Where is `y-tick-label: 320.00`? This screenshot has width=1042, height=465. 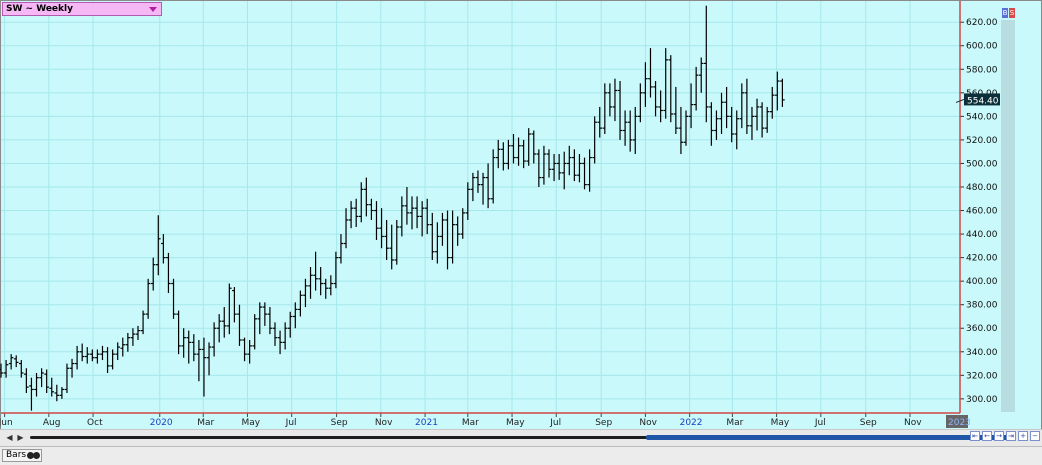
y-tick-label: 320.00 is located at coordinates (982, 376).